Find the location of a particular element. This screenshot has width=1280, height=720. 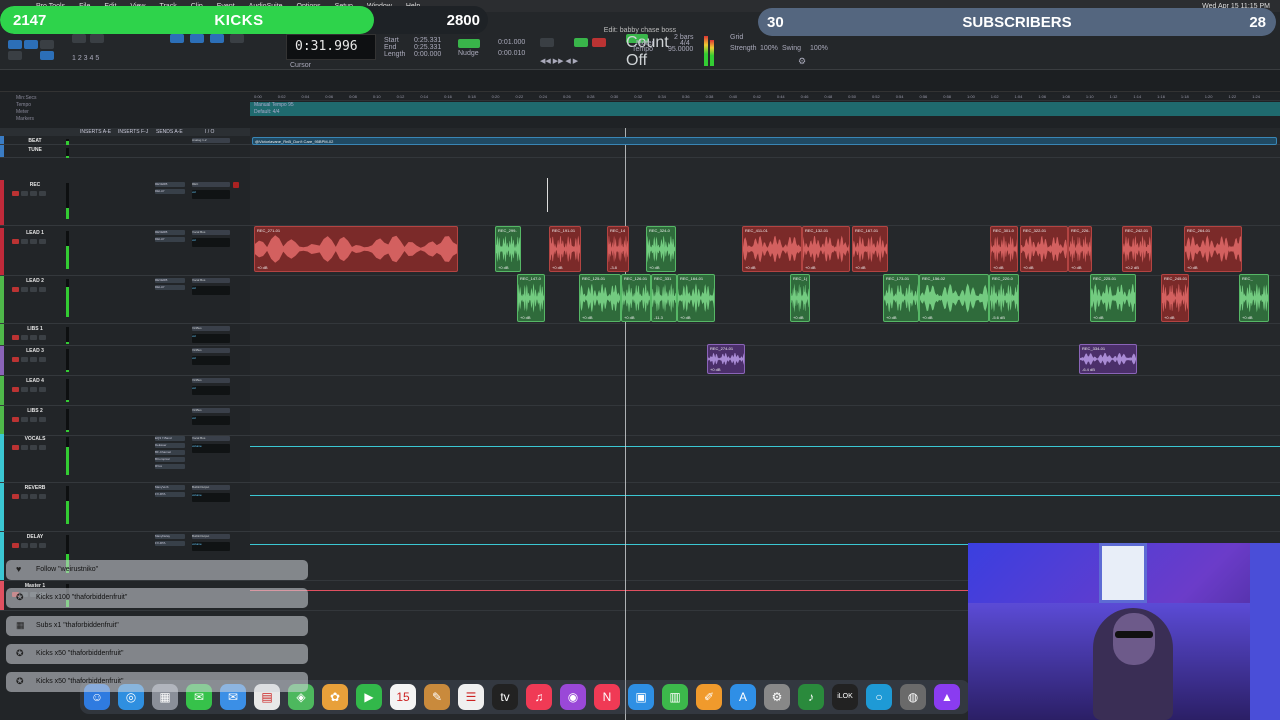

track-header-libs-1: LIBS 1 VirtBus vol is located at coordinates (125, 335).